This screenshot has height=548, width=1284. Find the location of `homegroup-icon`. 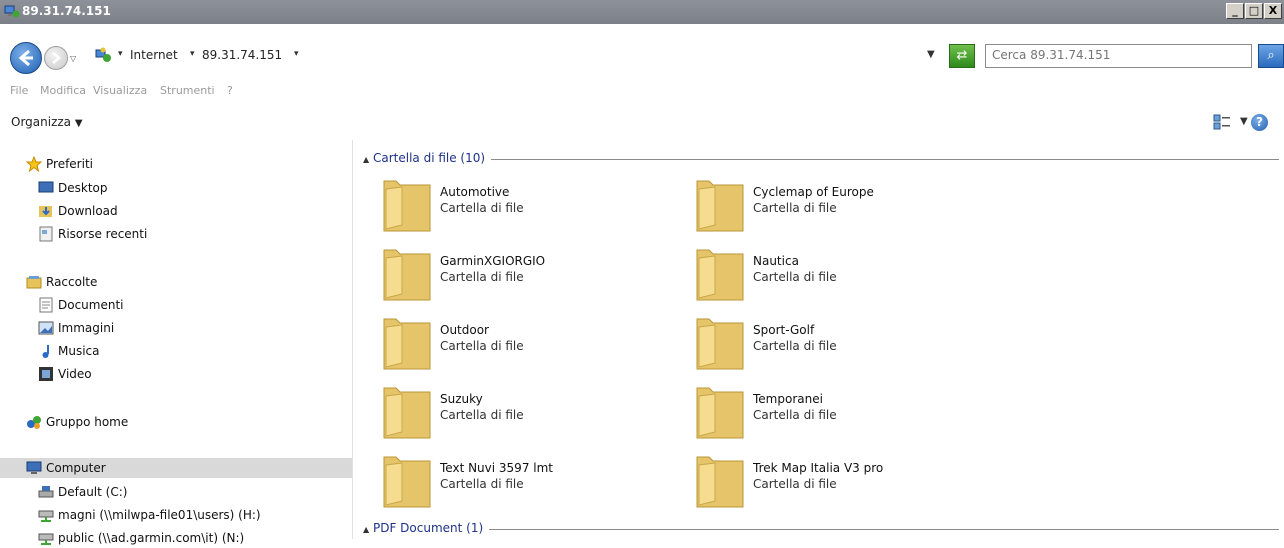

homegroup-icon is located at coordinates (34, 422).